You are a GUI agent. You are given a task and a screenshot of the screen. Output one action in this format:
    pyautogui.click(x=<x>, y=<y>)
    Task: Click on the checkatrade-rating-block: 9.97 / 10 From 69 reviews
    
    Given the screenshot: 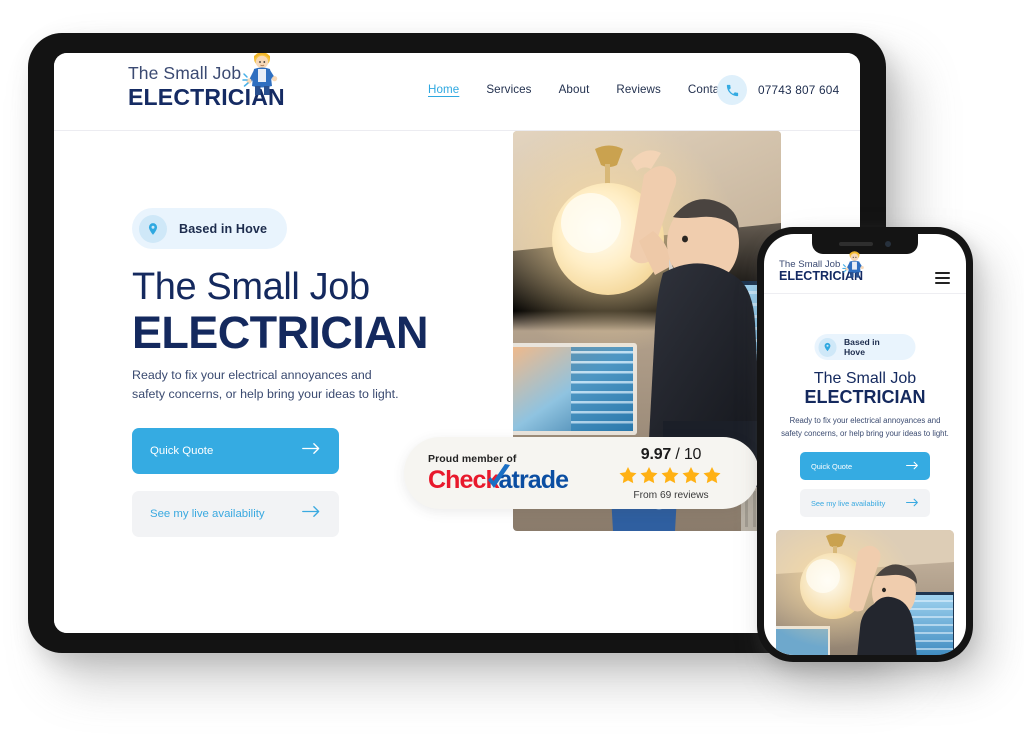 What is the action you would take?
    pyautogui.click(x=671, y=473)
    